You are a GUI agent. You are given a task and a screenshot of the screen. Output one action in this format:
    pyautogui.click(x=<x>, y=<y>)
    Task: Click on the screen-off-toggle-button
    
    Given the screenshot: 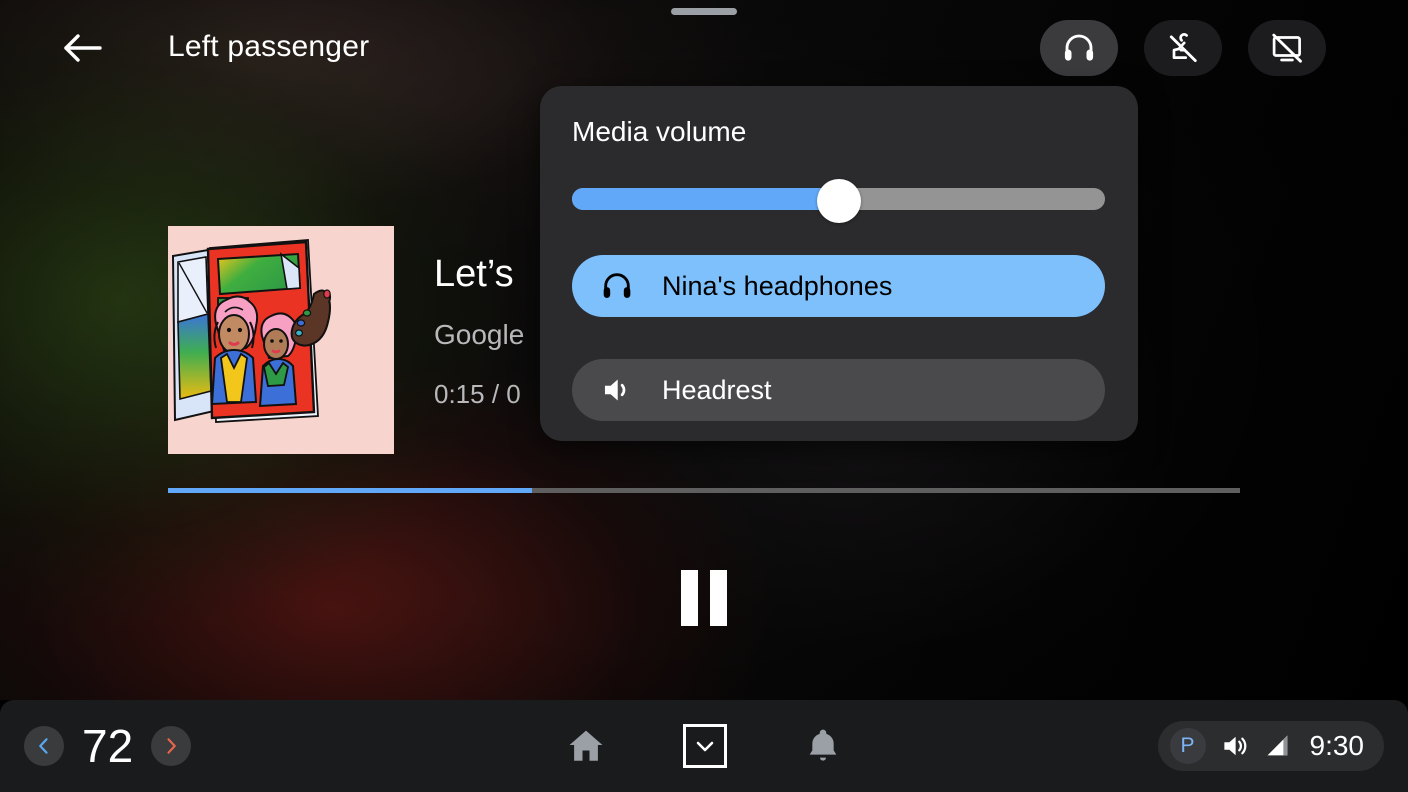 What is the action you would take?
    pyautogui.click(x=1287, y=48)
    